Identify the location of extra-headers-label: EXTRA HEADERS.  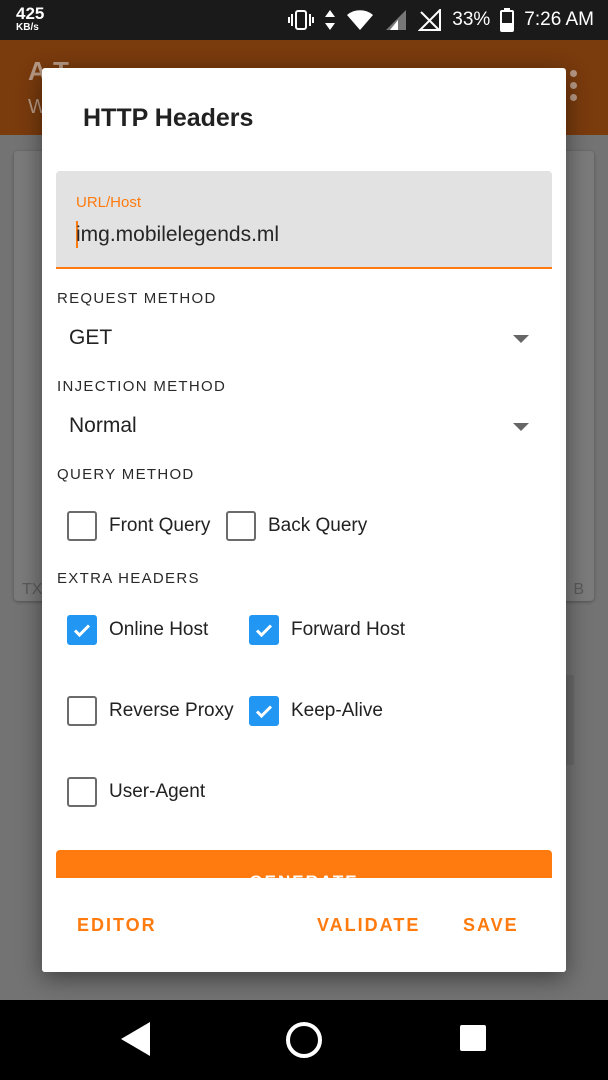
(128, 578).